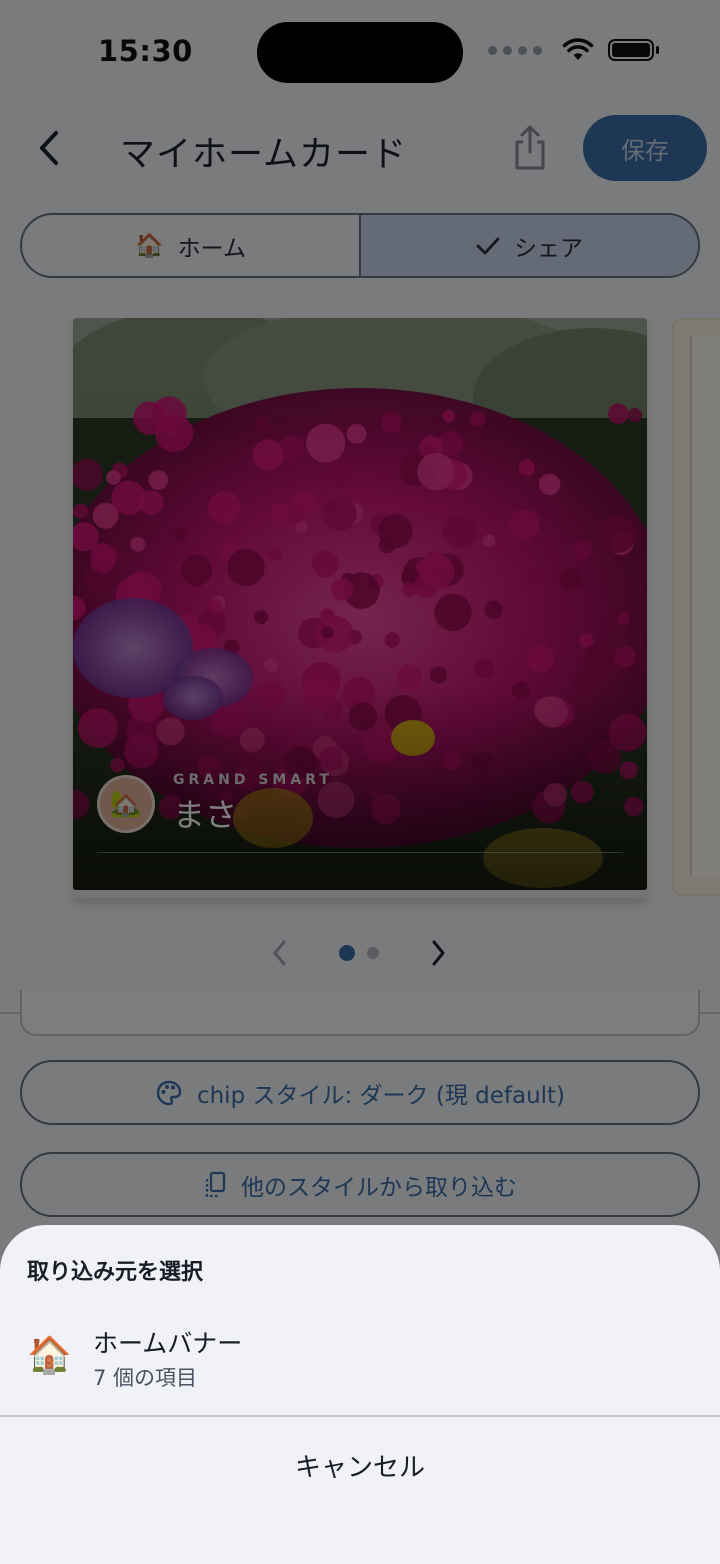 This screenshot has width=720, height=1564. What do you see at coordinates (115, 1272) in the screenshot?
I see `sheet-title: 取り込み元を選択` at bounding box center [115, 1272].